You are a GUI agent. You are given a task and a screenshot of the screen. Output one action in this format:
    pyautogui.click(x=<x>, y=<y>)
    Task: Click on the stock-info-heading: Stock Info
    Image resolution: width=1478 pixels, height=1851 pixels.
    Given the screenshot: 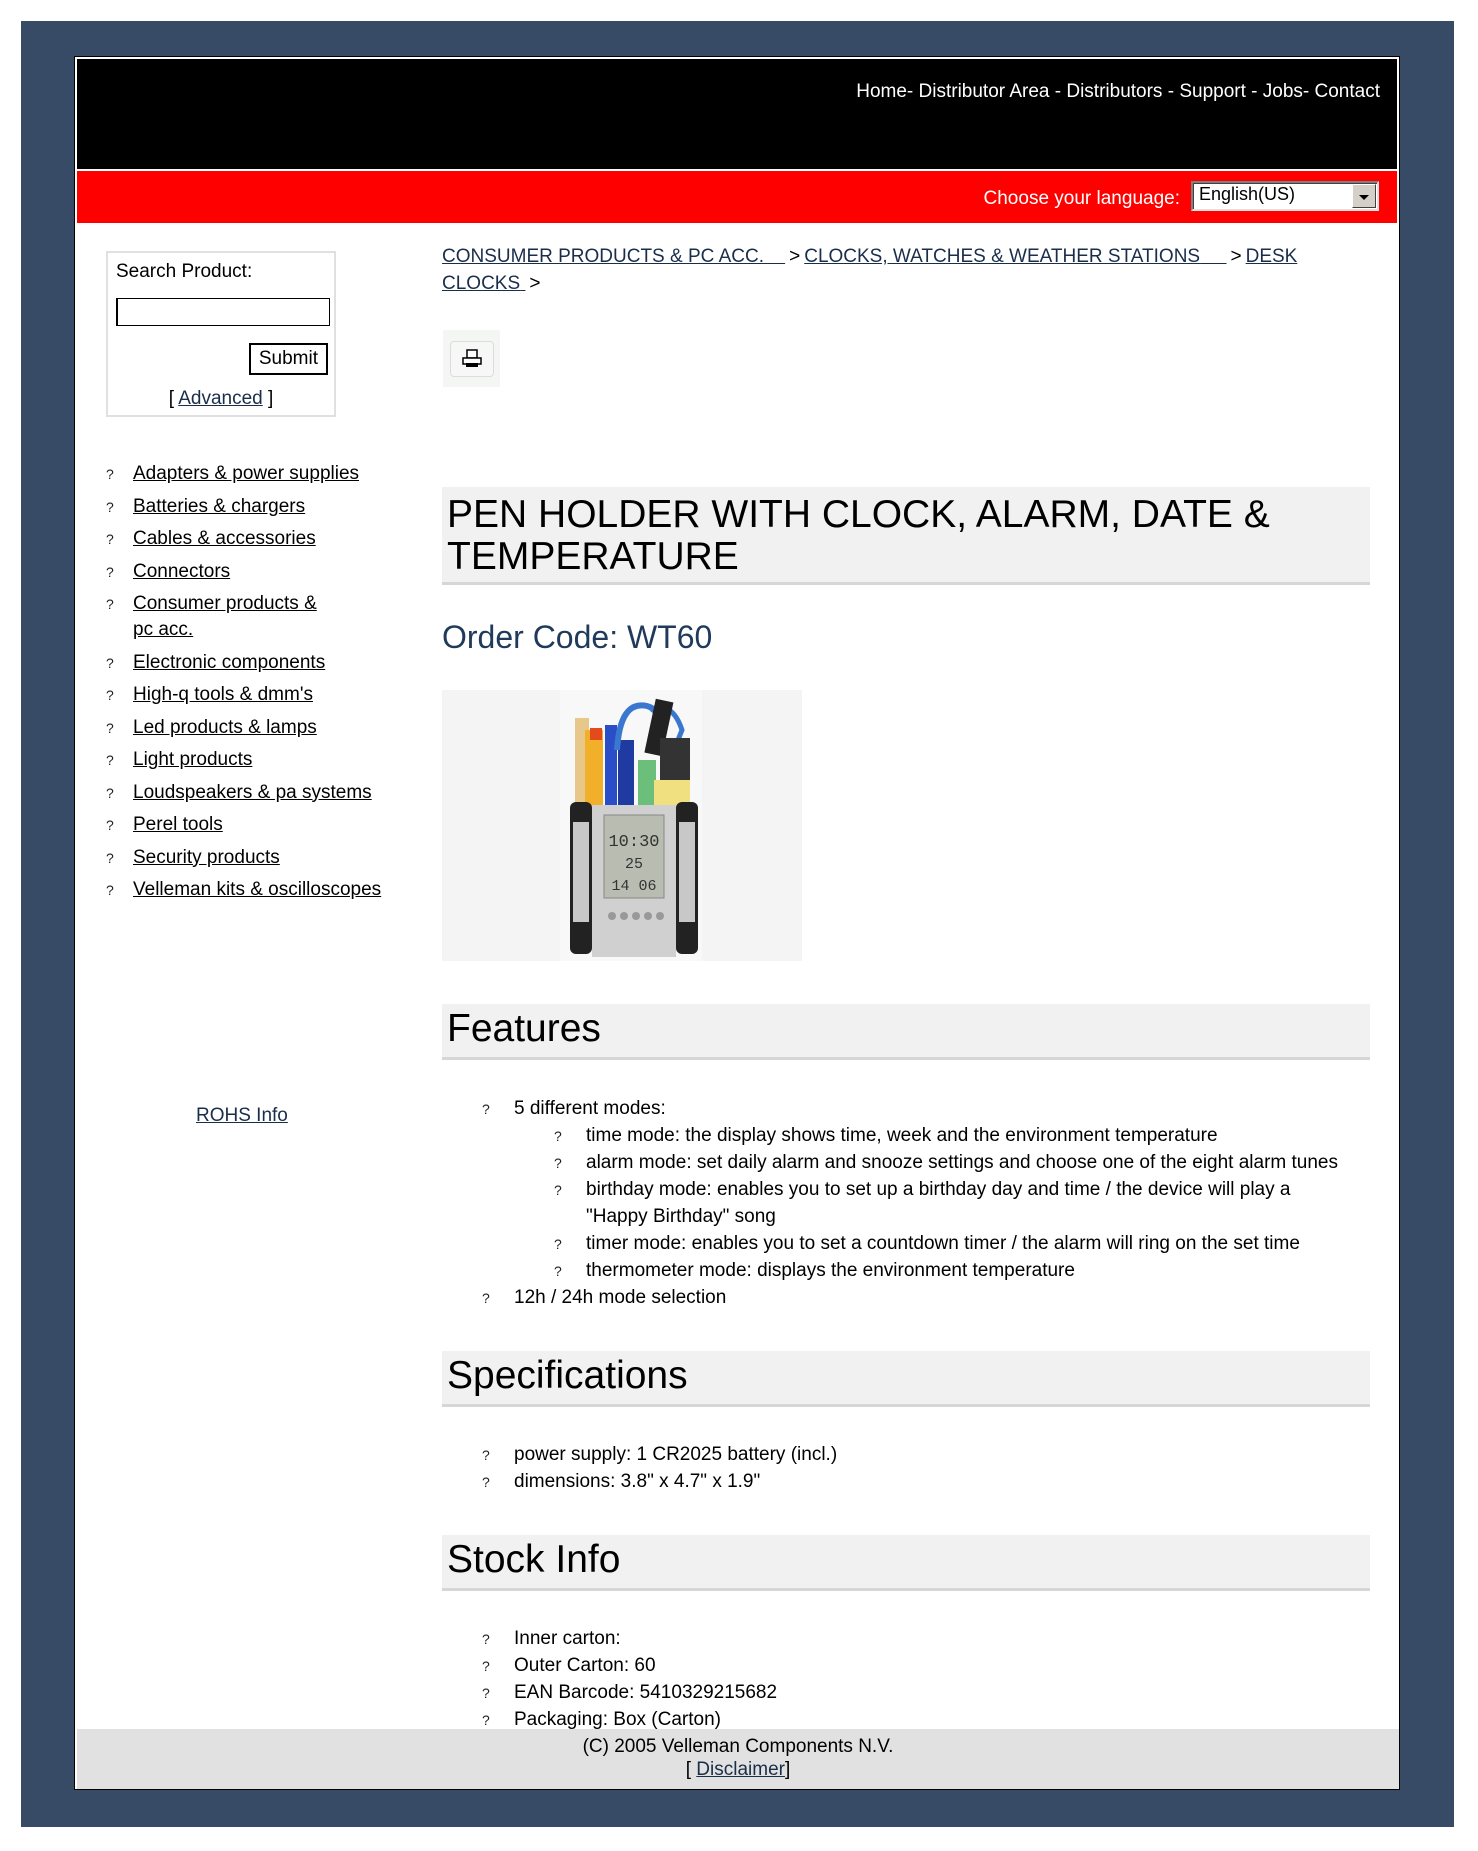 What is the action you would take?
    pyautogui.click(x=534, y=1559)
    